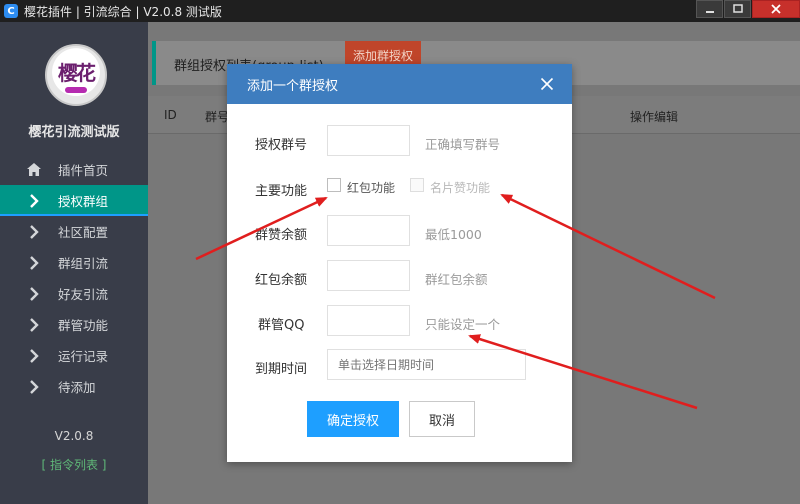 Image resolution: width=800 pixels, height=504 pixels. Describe the element at coordinates (281, 235) in the screenshot. I see `field-label: 群赞余额` at that location.